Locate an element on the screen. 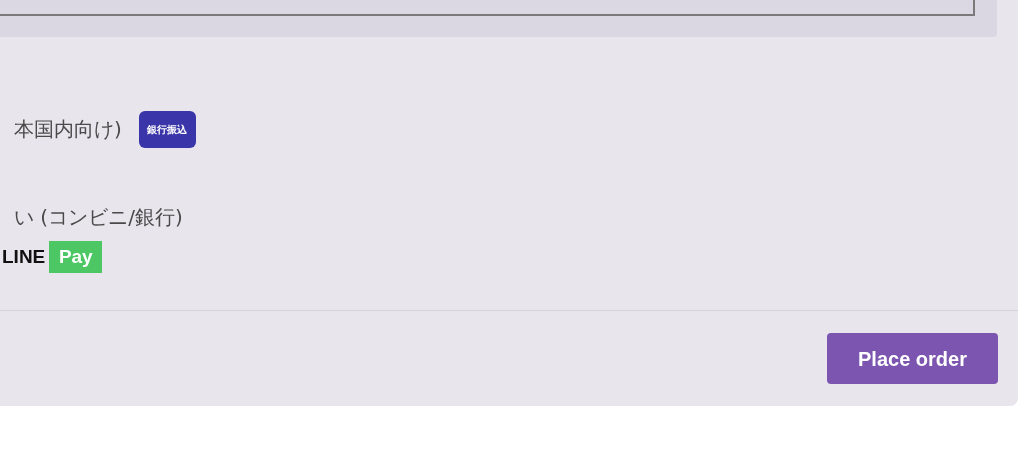  pay-logo-badge: Pay is located at coordinates (76, 257).